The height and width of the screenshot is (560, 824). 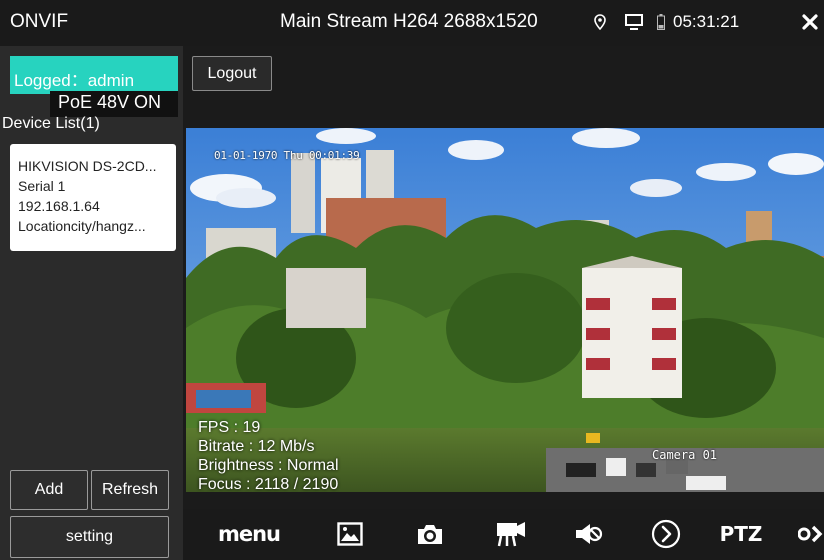 I want to click on device-list-title: Device List(1), so click(x=51, y=123).